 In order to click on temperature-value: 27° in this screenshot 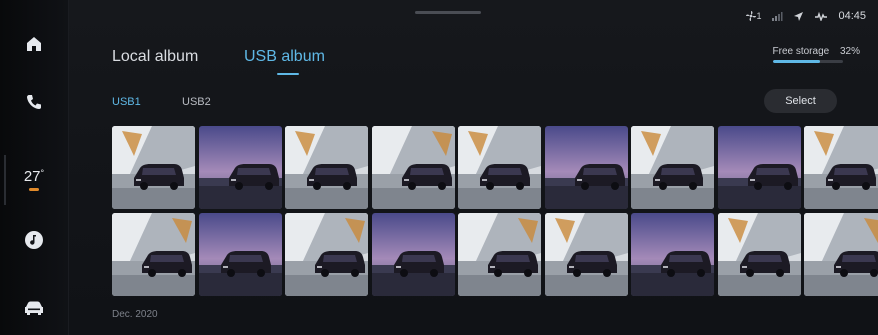, I will do `click(34, 176)`.